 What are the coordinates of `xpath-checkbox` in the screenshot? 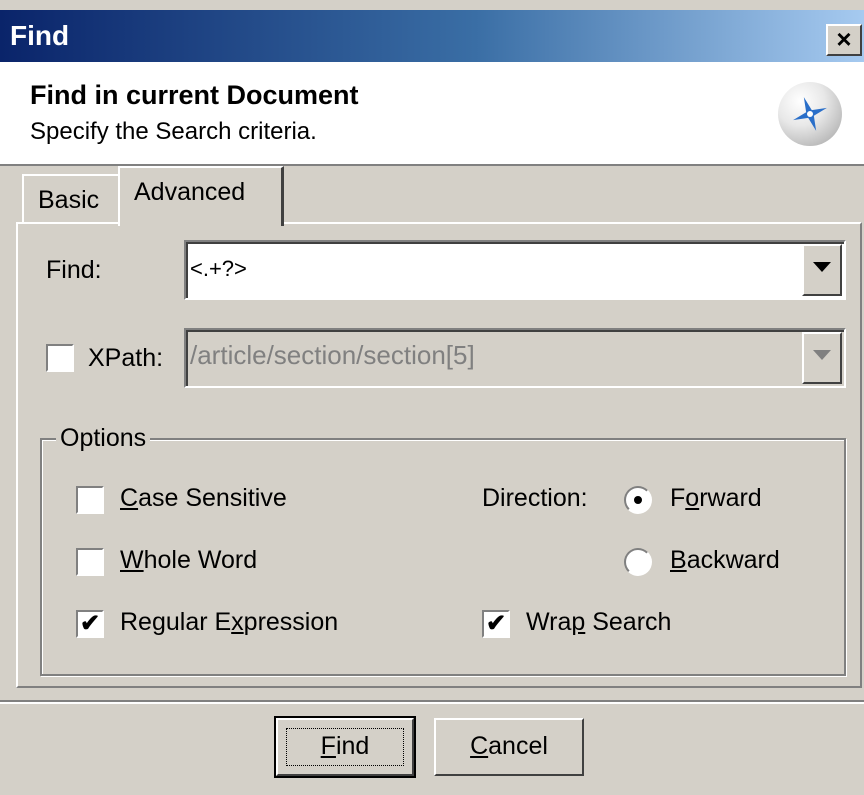 It's located at (60, 358).